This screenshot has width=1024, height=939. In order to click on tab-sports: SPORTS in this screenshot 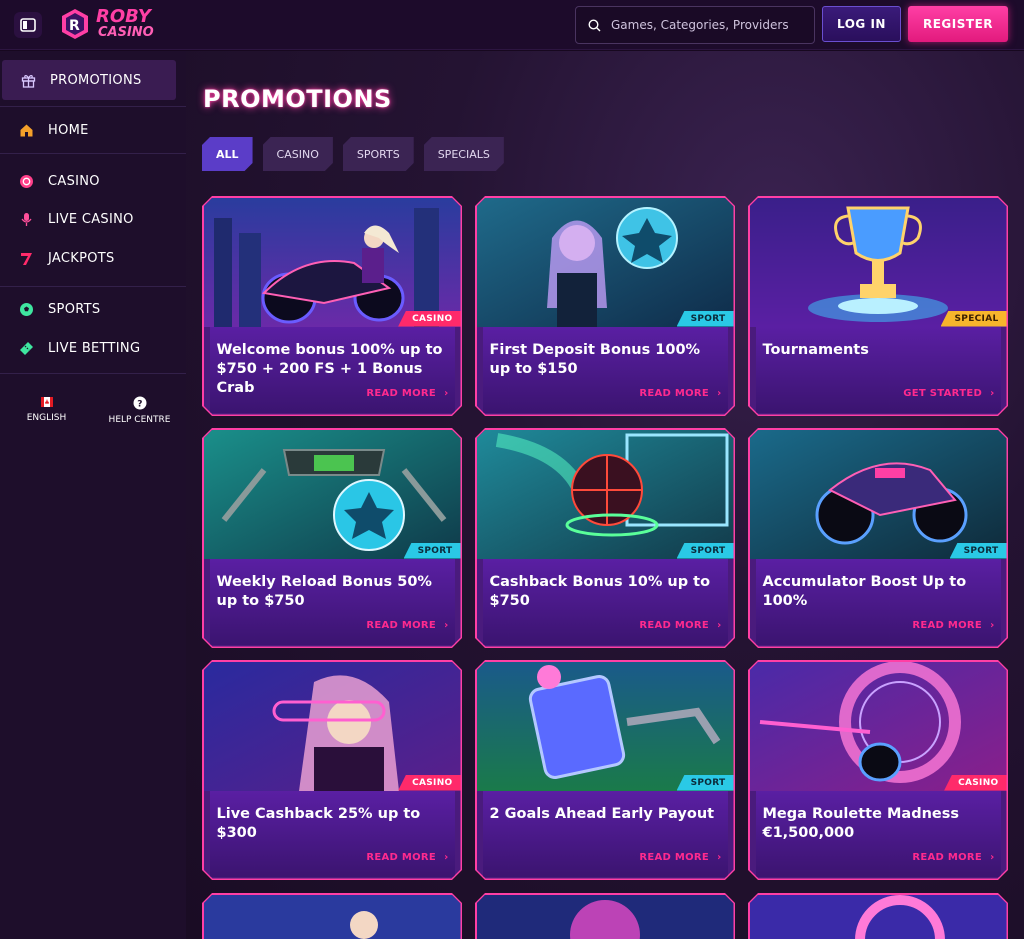, I will do `click(378, 154)`.